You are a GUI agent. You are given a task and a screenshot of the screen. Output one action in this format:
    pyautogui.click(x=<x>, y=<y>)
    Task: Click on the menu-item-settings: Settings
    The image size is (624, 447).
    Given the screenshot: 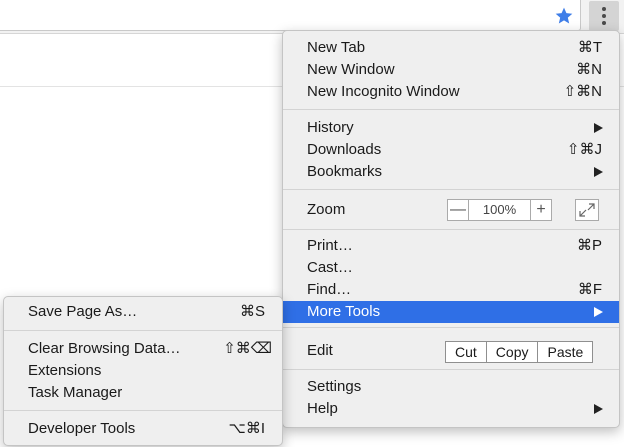 What is the action you would take?
    pyautogui.click(x=451, y=387)
    